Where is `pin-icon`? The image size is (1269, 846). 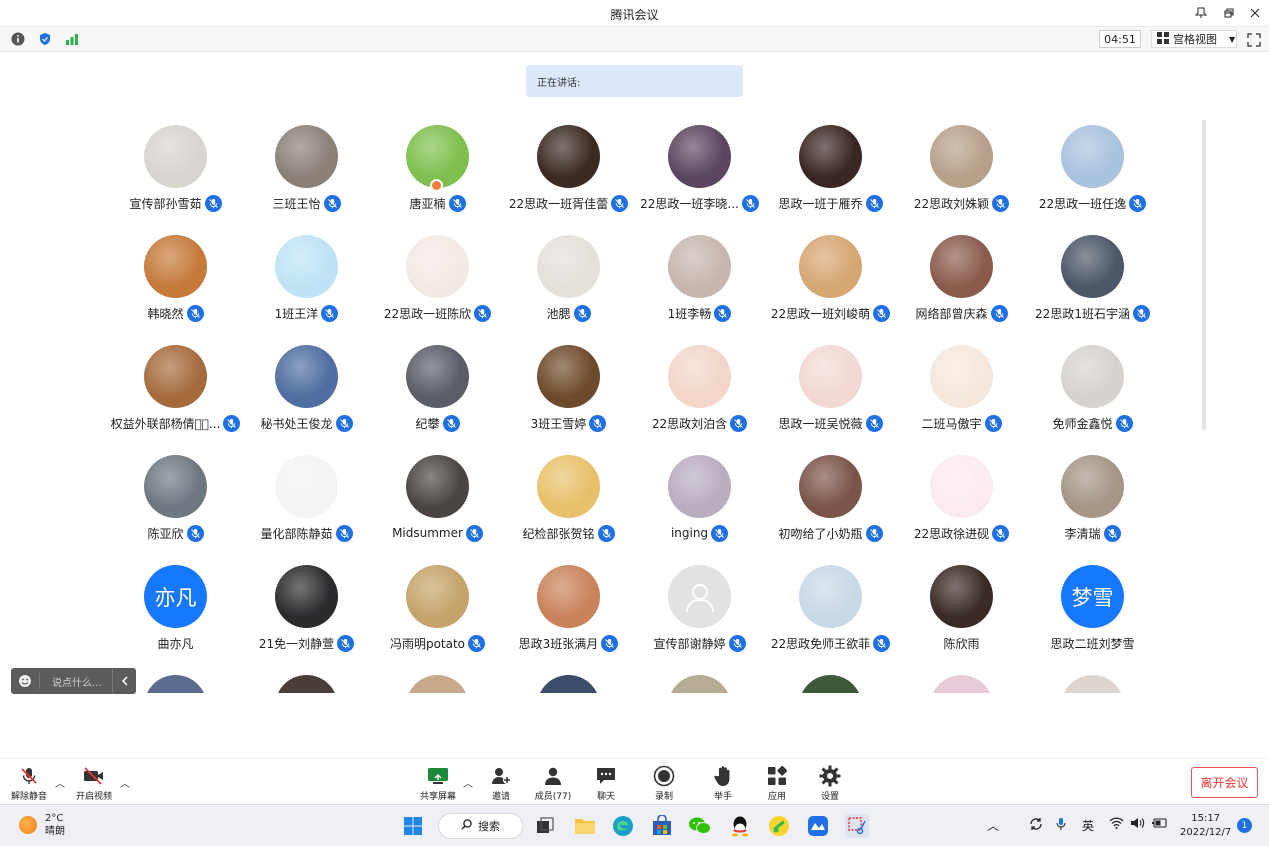 pin-icon is located at coordinates (1201, 13).